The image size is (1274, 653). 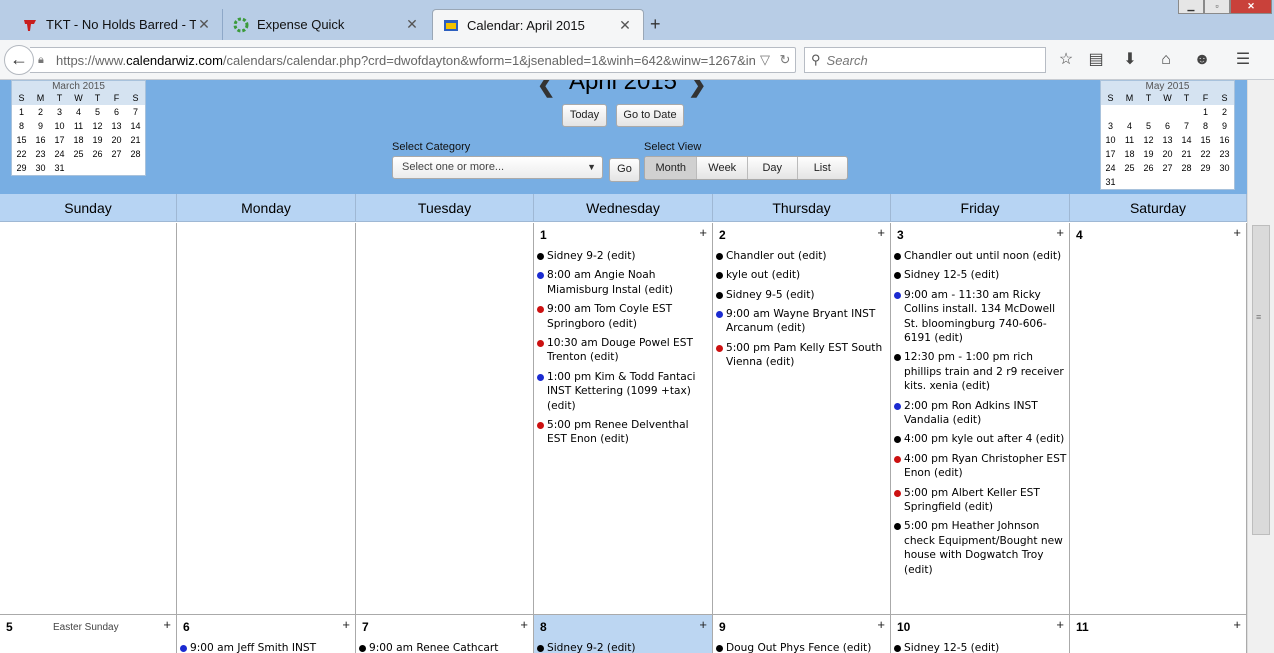 I want to click on calendar-event: Chandler out (edit), so click(x=802, y=256).